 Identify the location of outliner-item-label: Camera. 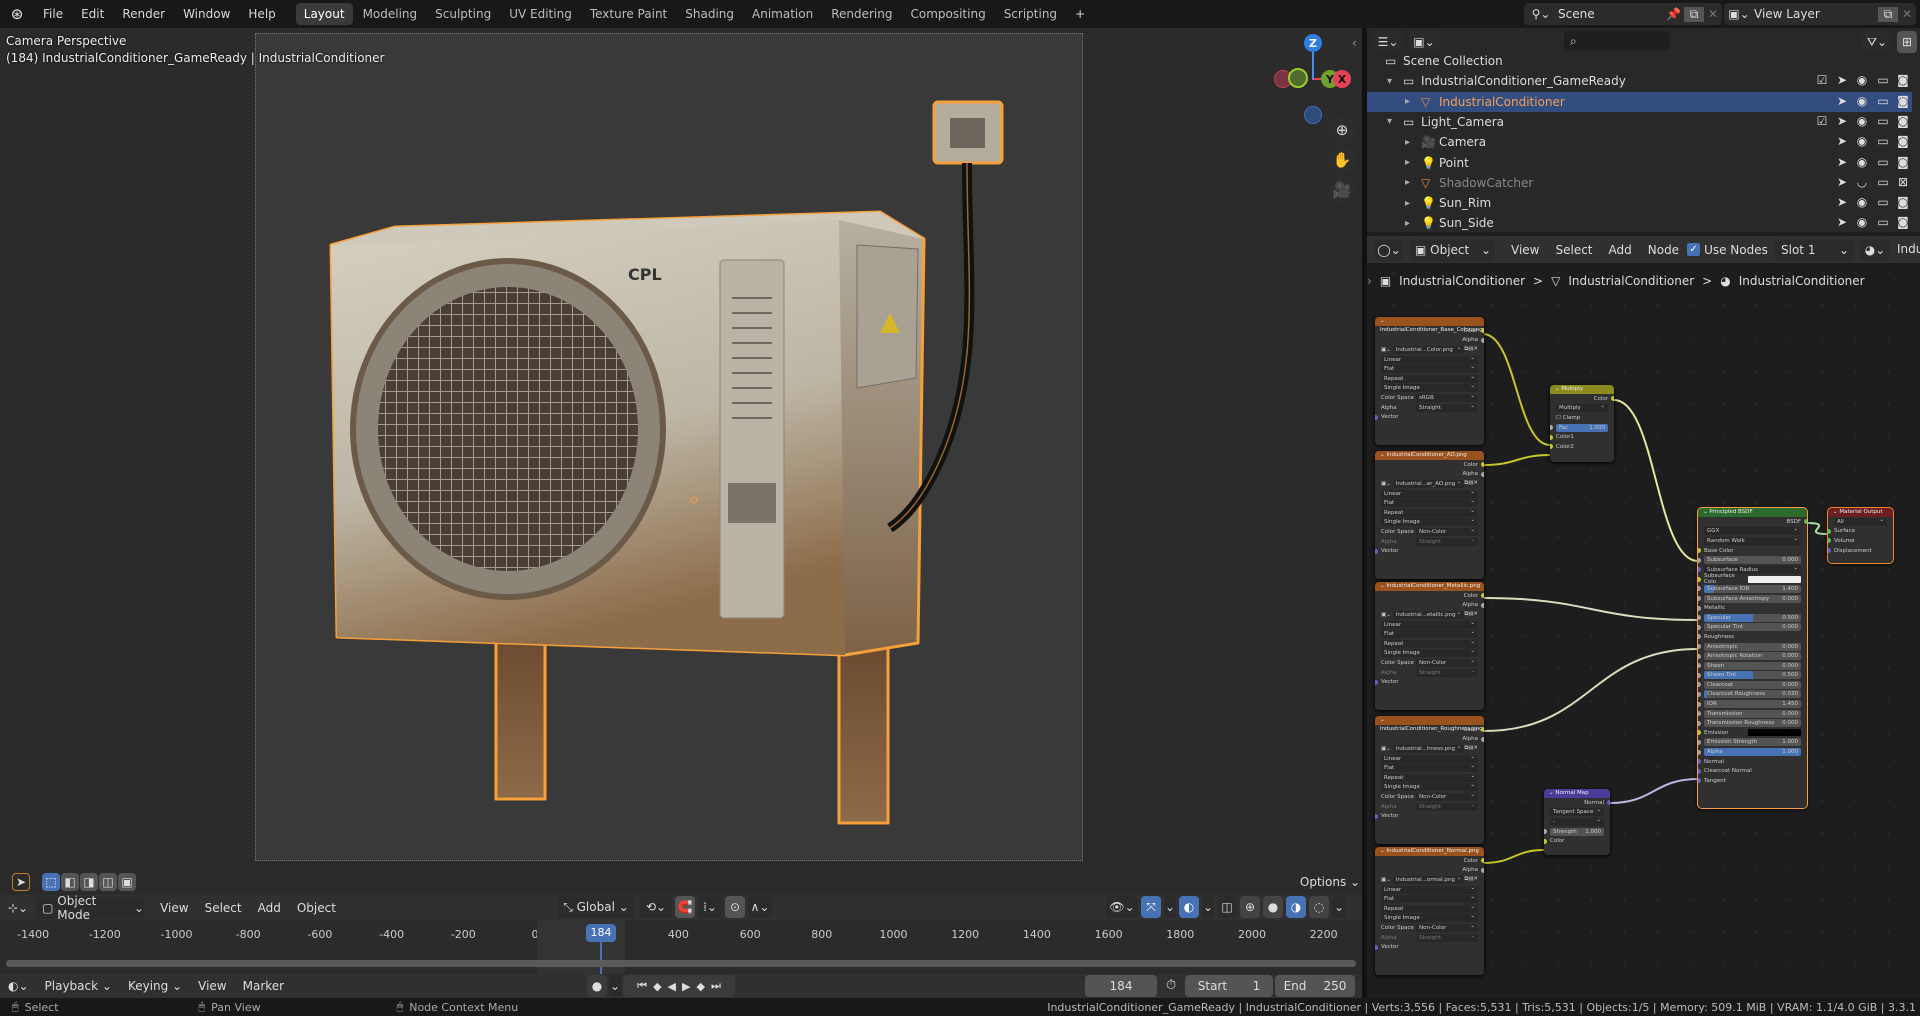
(1462, 142).